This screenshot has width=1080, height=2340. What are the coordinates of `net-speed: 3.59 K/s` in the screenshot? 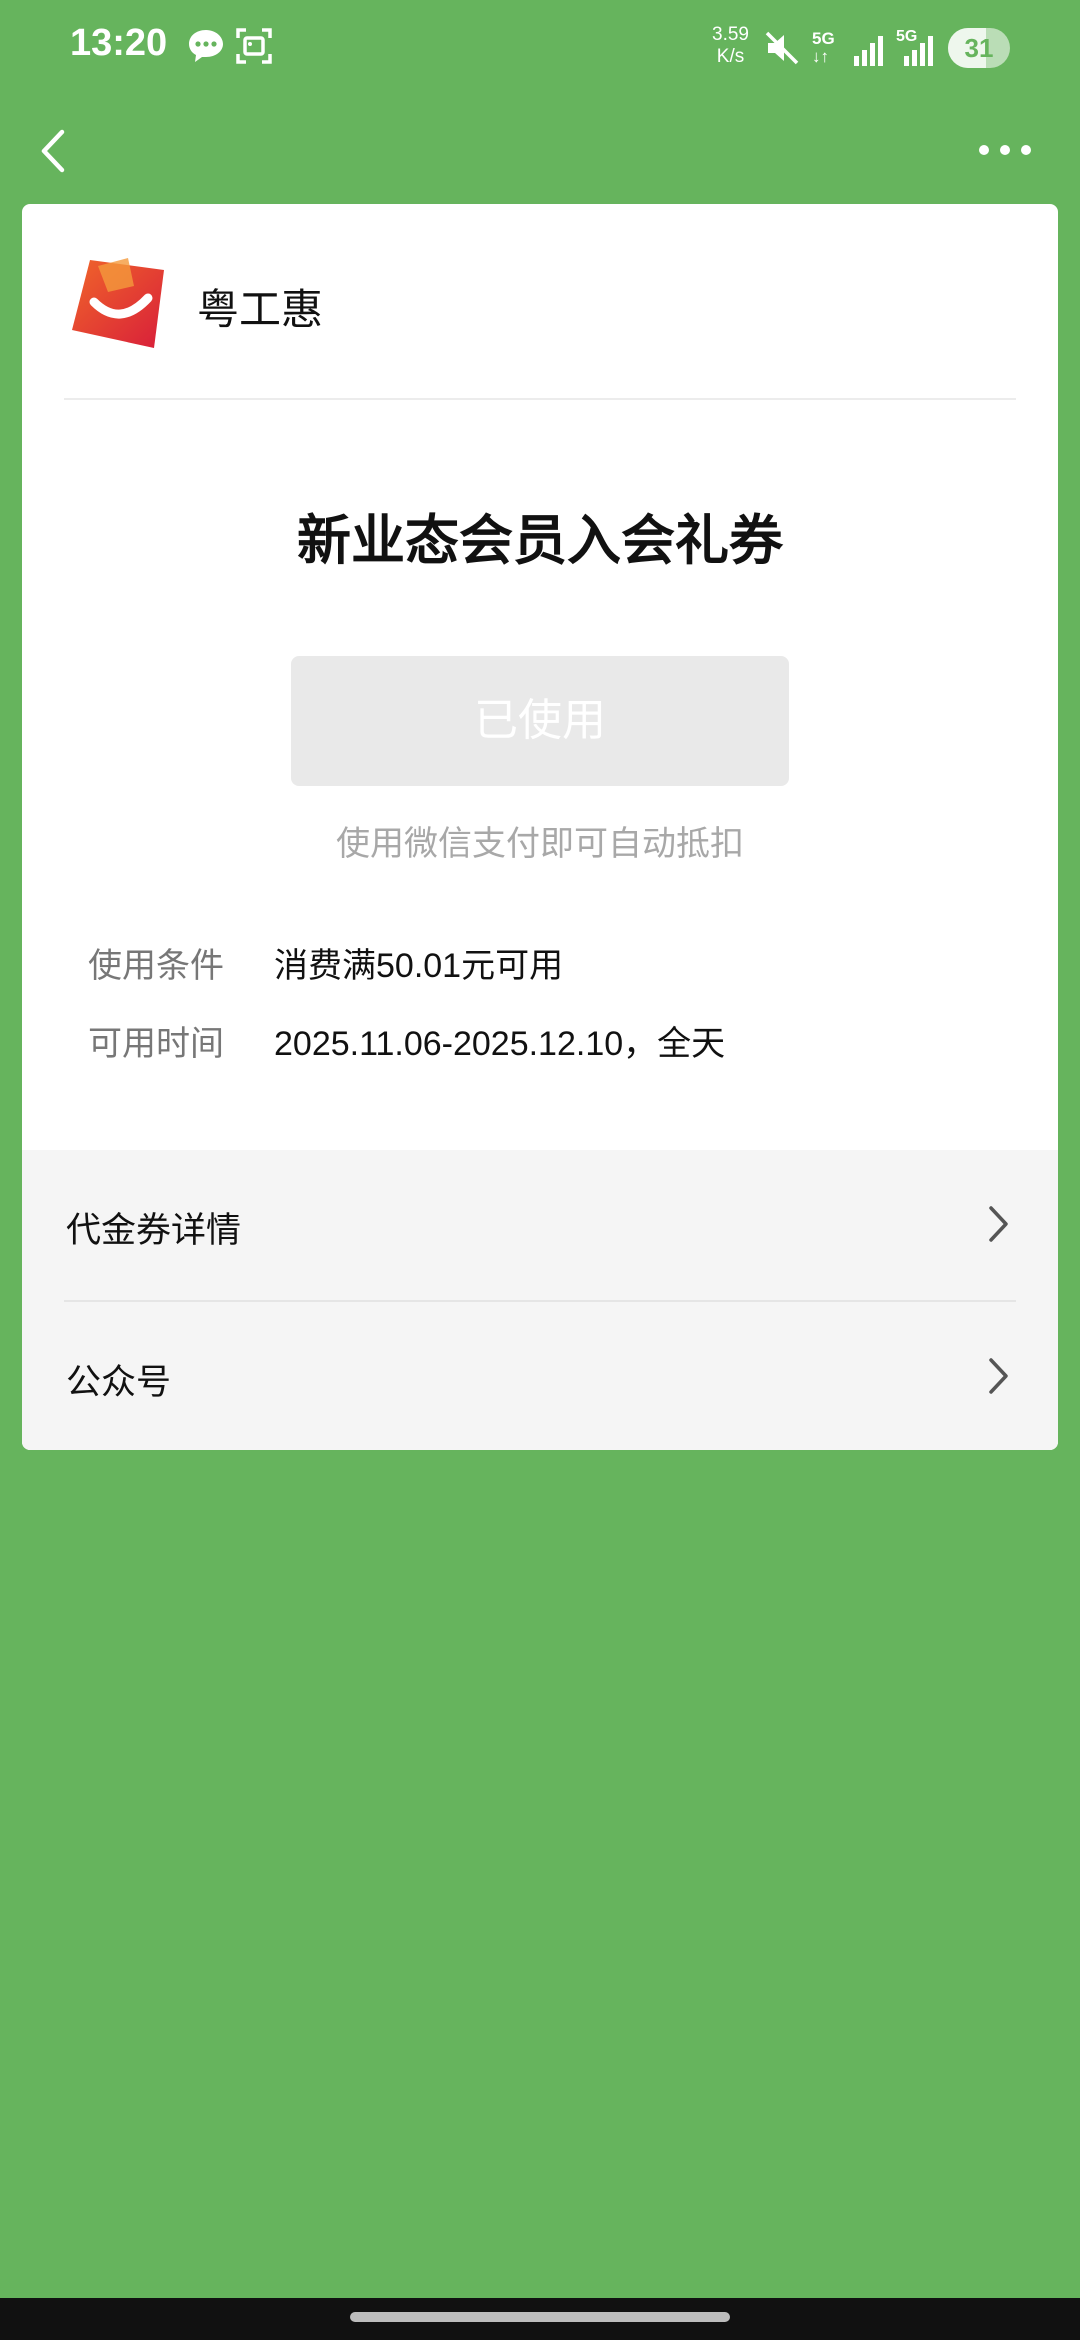 It's located at (730, 46).